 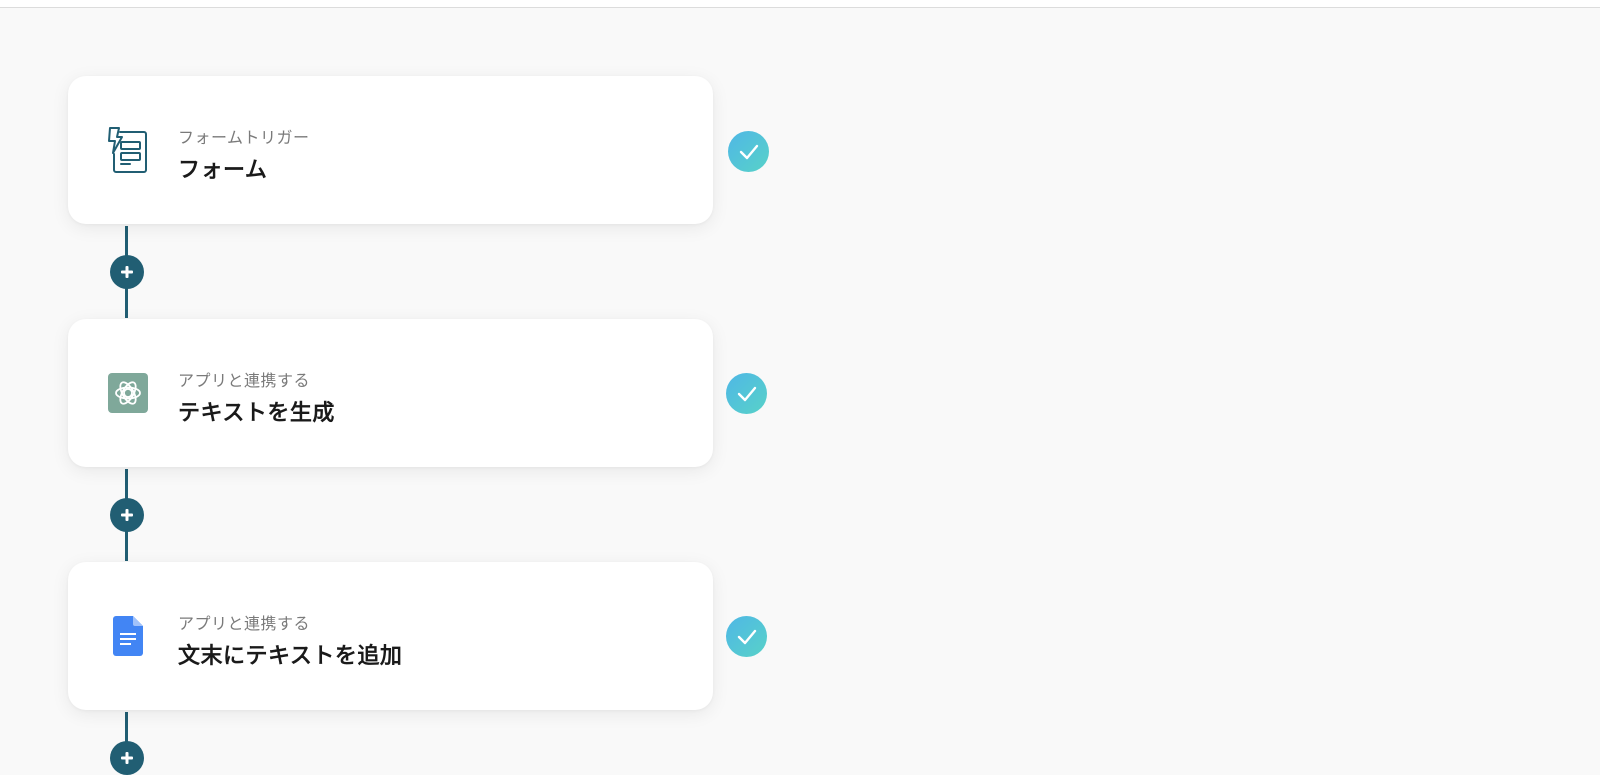 I want to click on step-title: テキストを生成, so click(x=256, y=413).